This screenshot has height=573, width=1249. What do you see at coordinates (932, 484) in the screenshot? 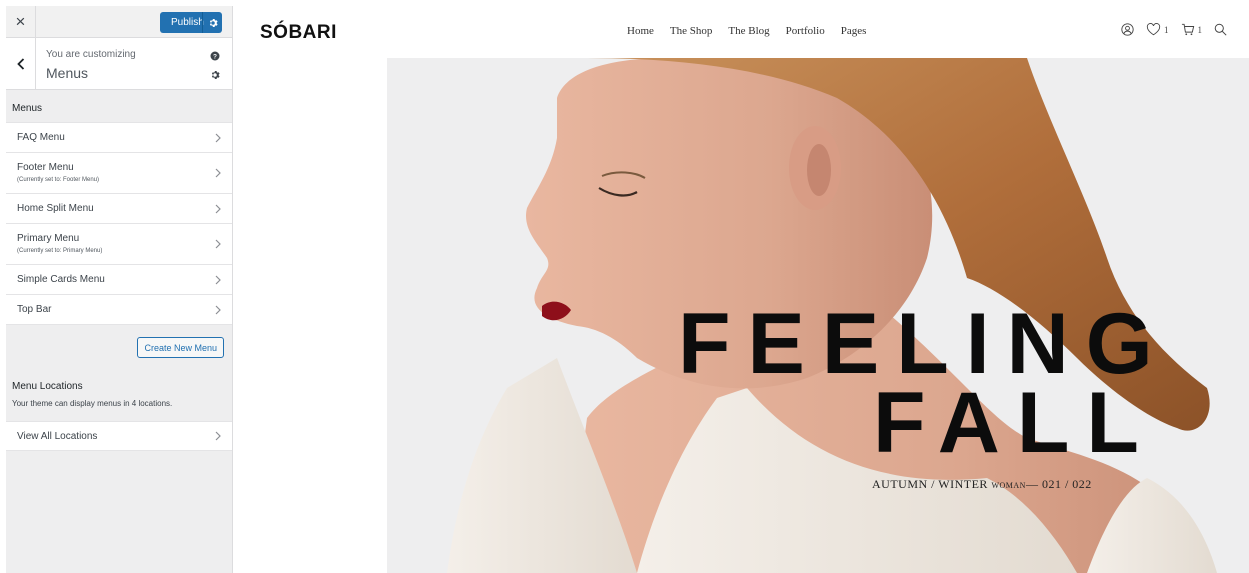
I see `hero-subtitle-main: AUTUMN / WINTER` at bounding box center [932, 484].